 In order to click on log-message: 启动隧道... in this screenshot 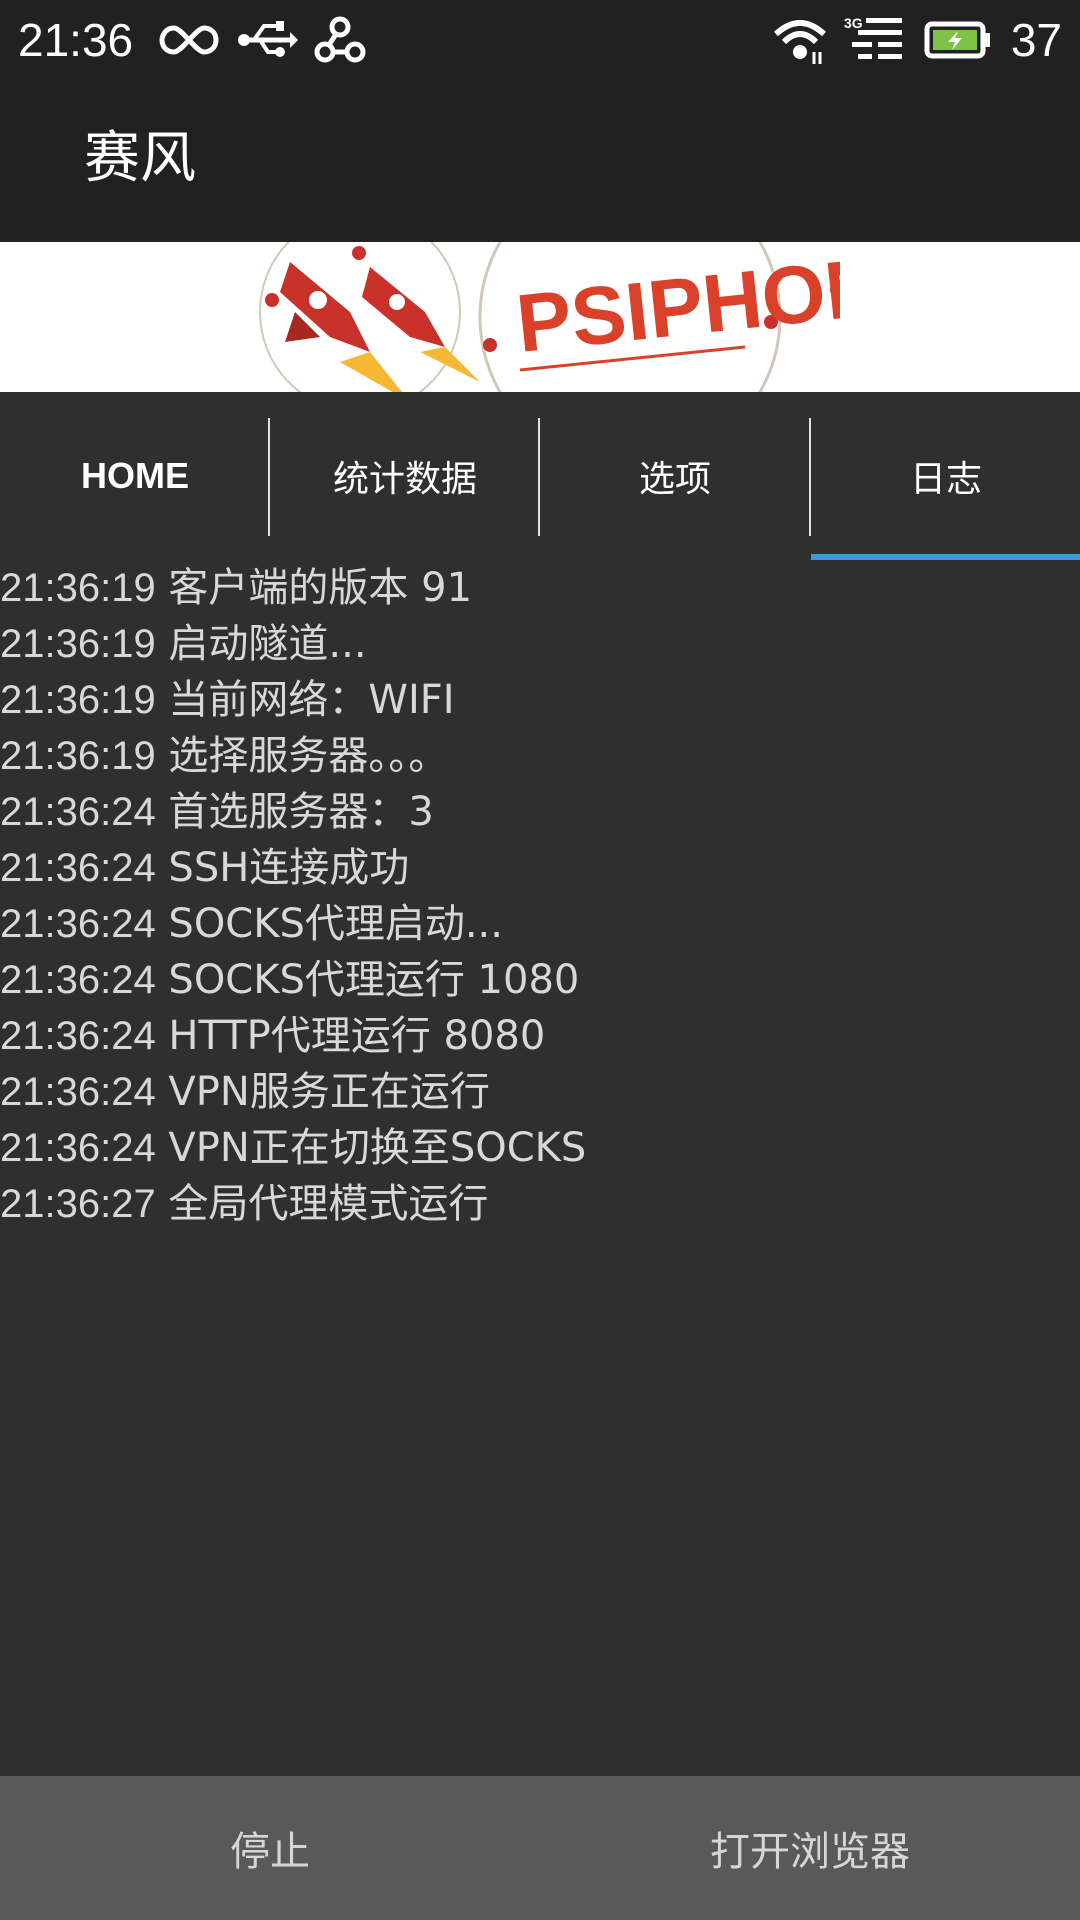, I will do `click(267, 644)`.